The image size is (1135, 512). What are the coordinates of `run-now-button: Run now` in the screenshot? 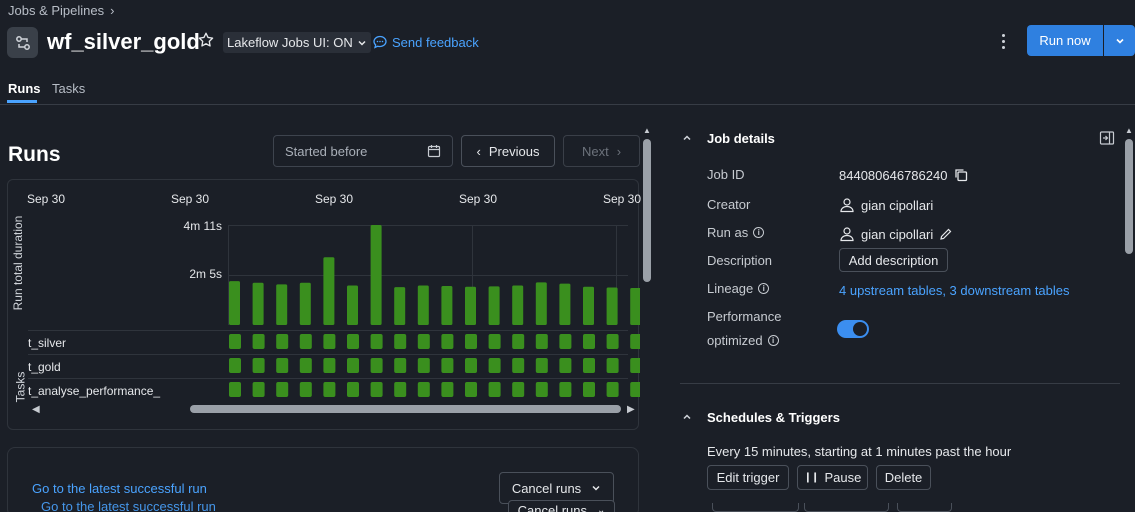 It's located at (1065, 40).